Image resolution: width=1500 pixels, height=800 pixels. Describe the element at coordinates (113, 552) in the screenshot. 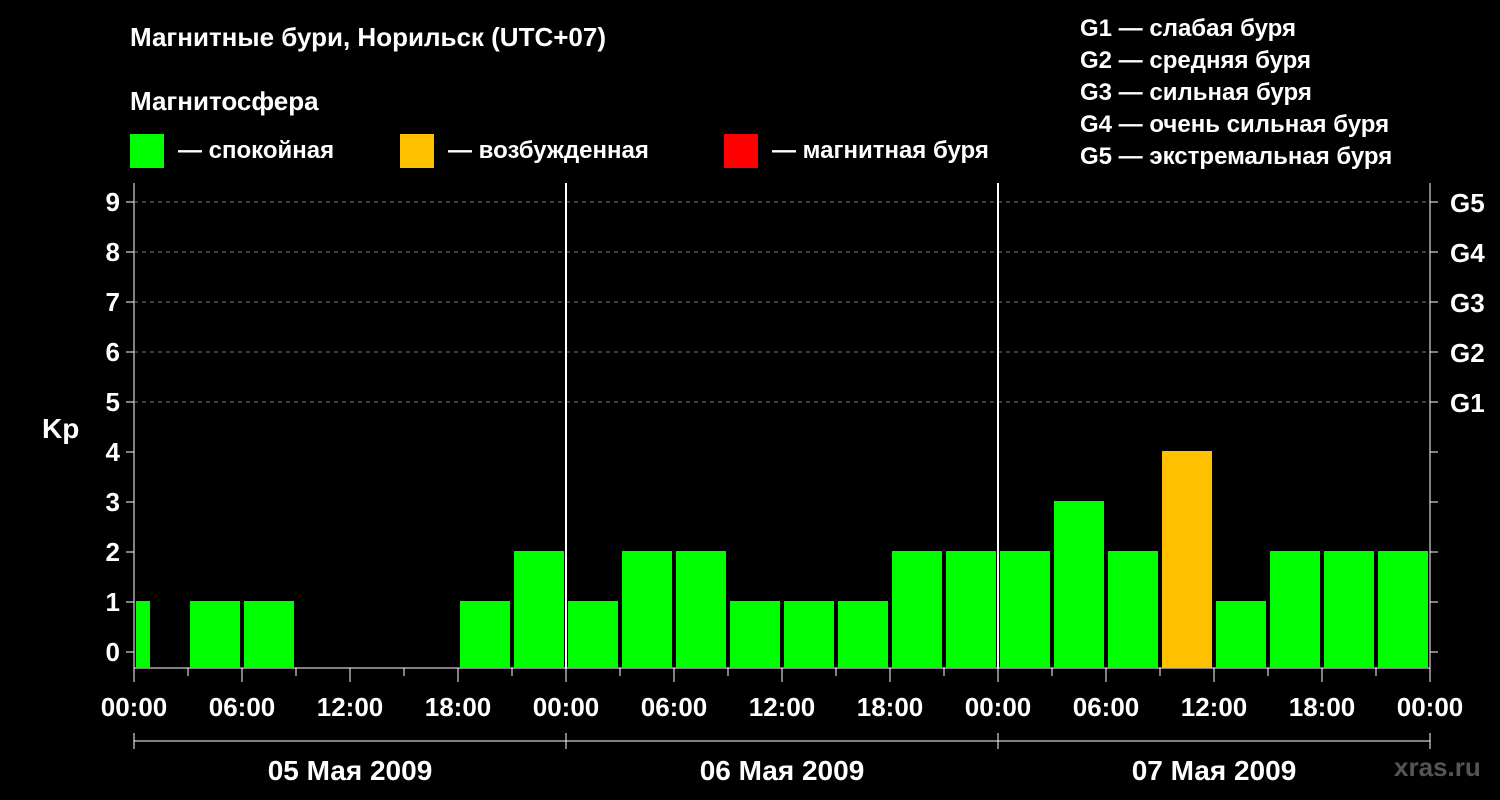

I see `y-tick-label: 2` at that location.